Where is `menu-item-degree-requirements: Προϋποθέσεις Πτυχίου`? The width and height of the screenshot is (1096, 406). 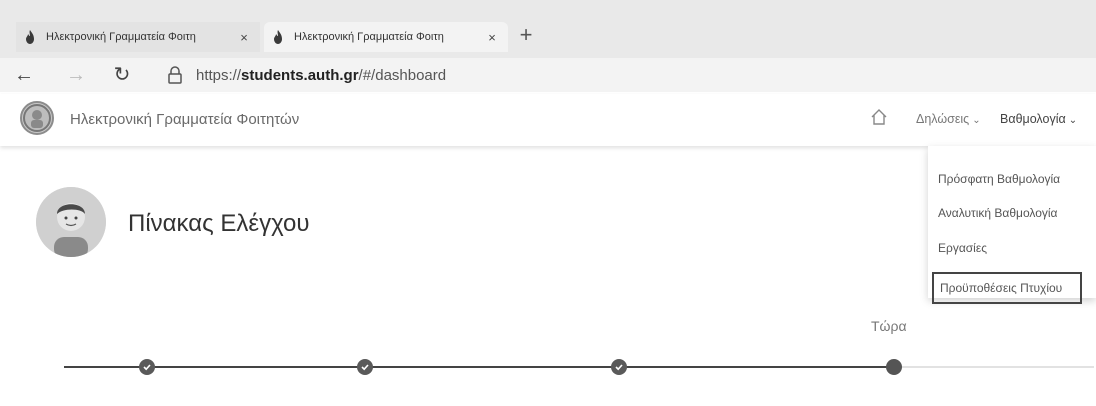 menu-item-degree-requirements: Προϋποθέσεις Πτυχίου is located at coordinates (1007, 288).